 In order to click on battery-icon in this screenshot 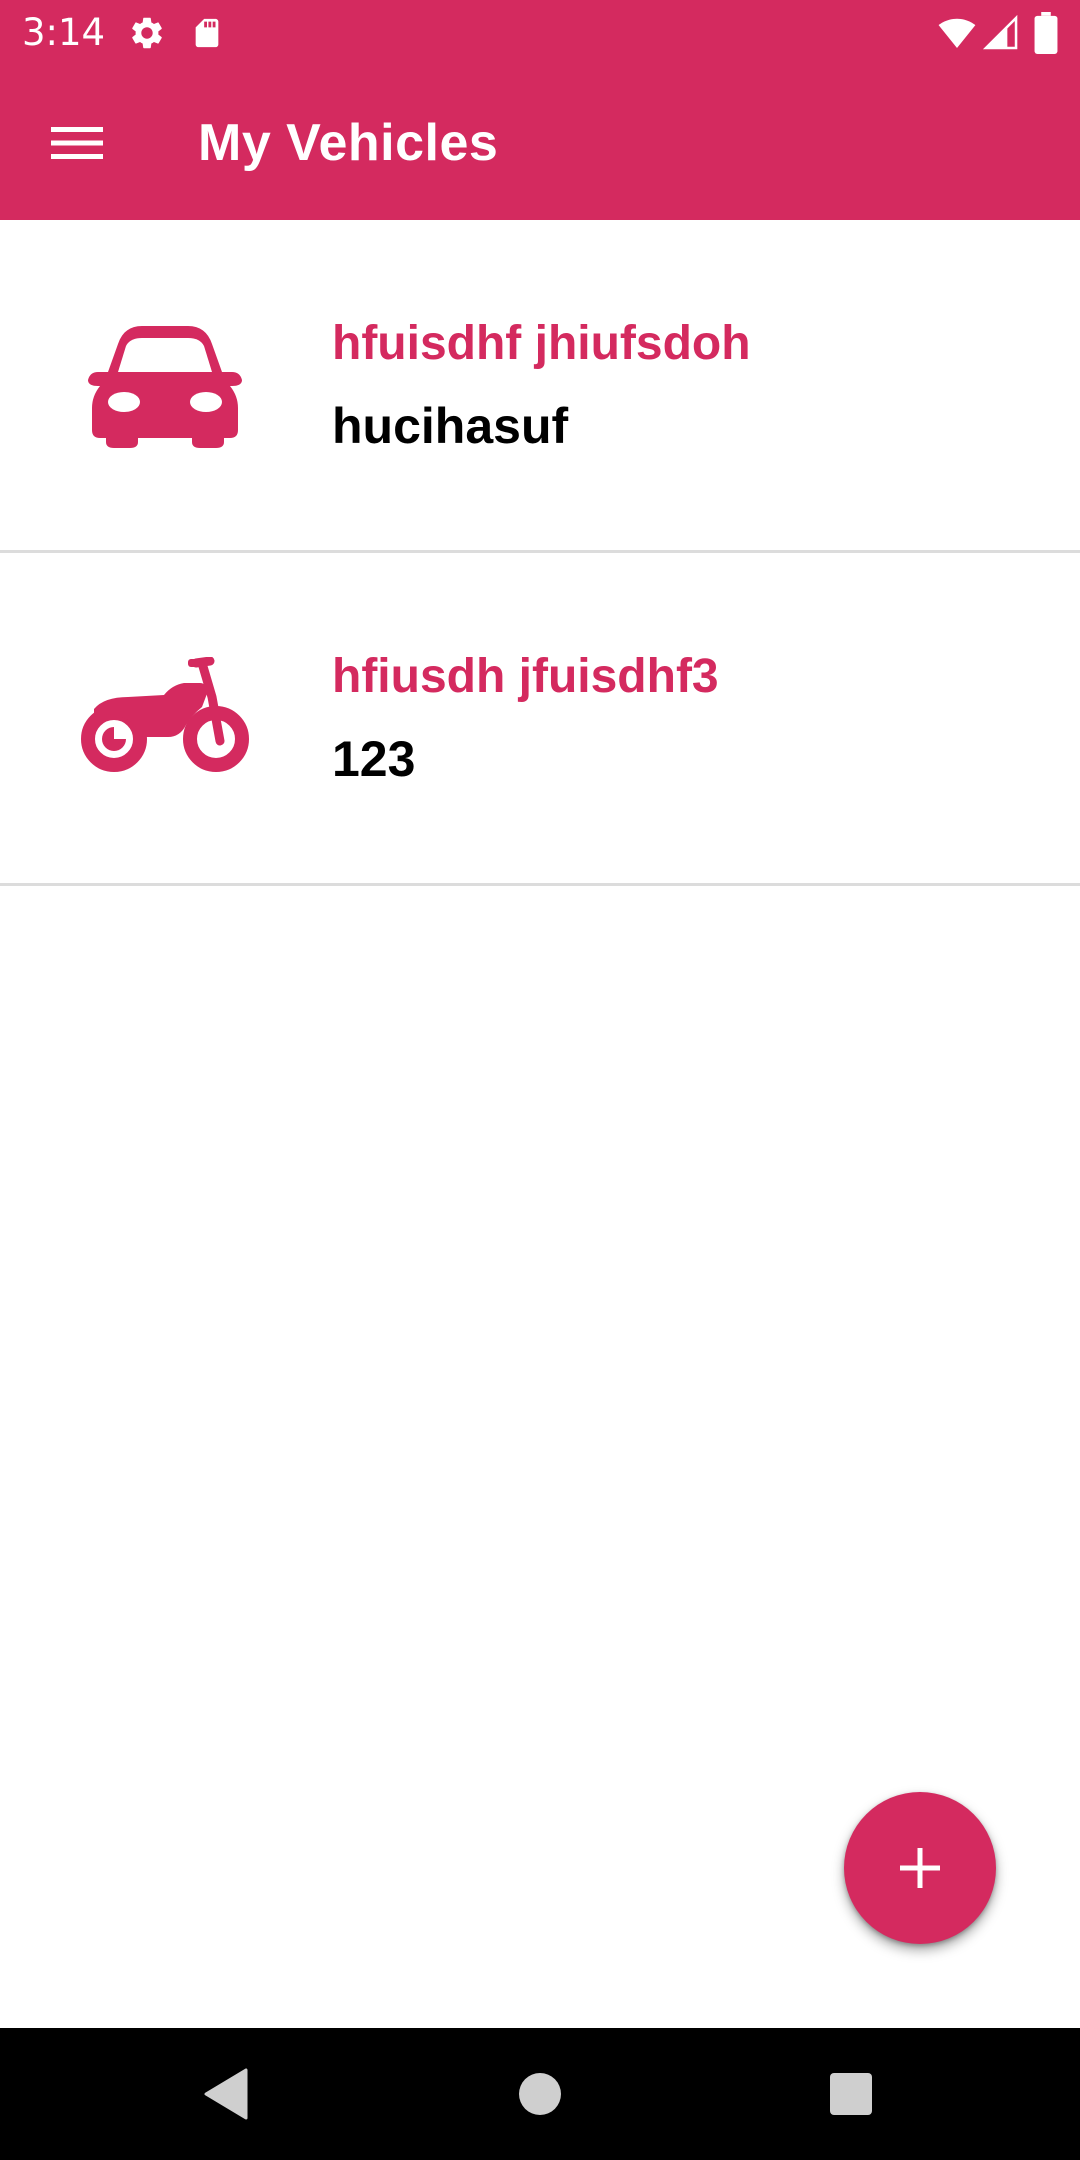, I will do `click(1046, 33)`.